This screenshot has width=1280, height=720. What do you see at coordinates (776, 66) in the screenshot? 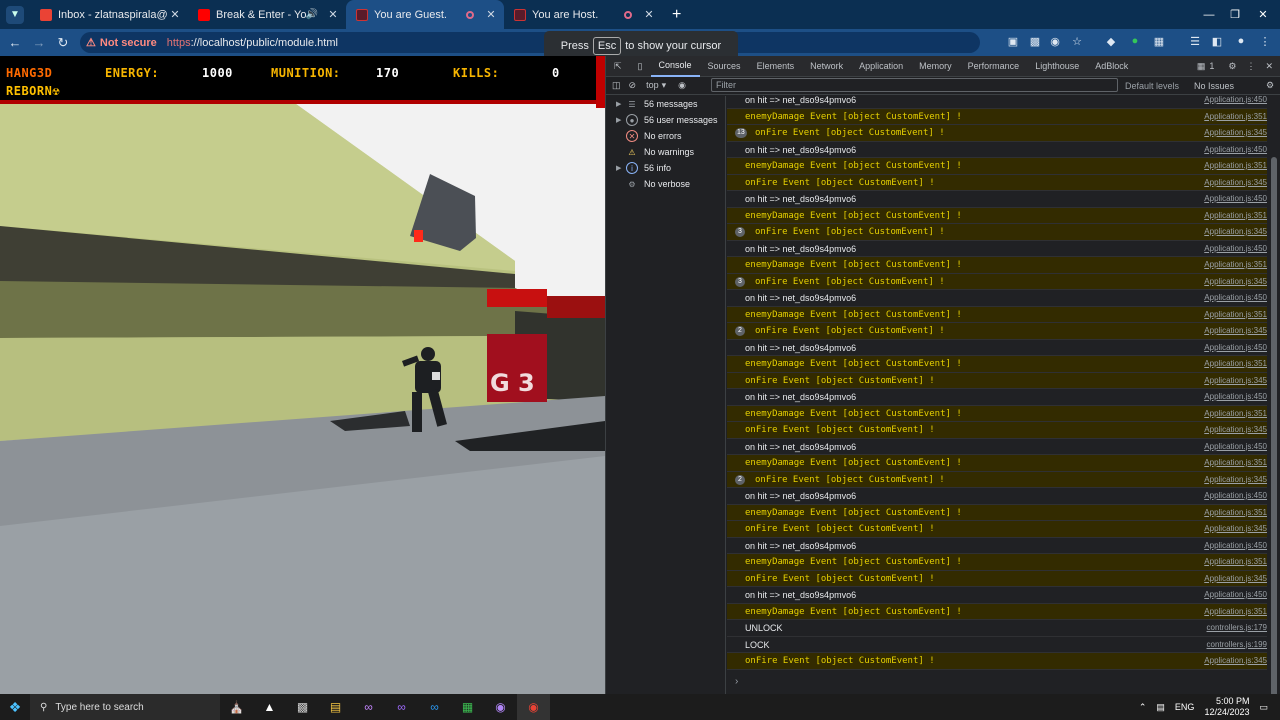
I see `tab-elements: Elements` at bounding box center [776, 66].